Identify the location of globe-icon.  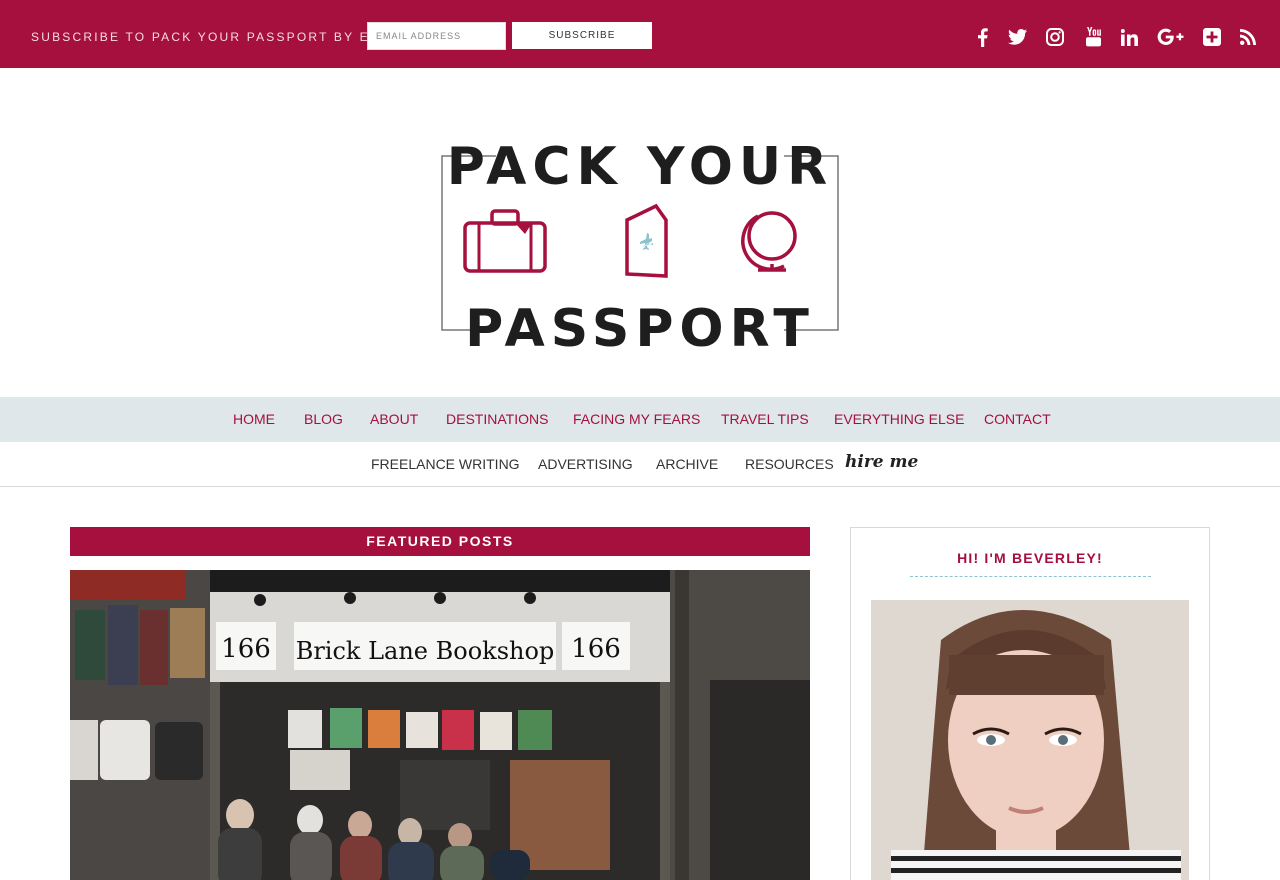
(769, 241).